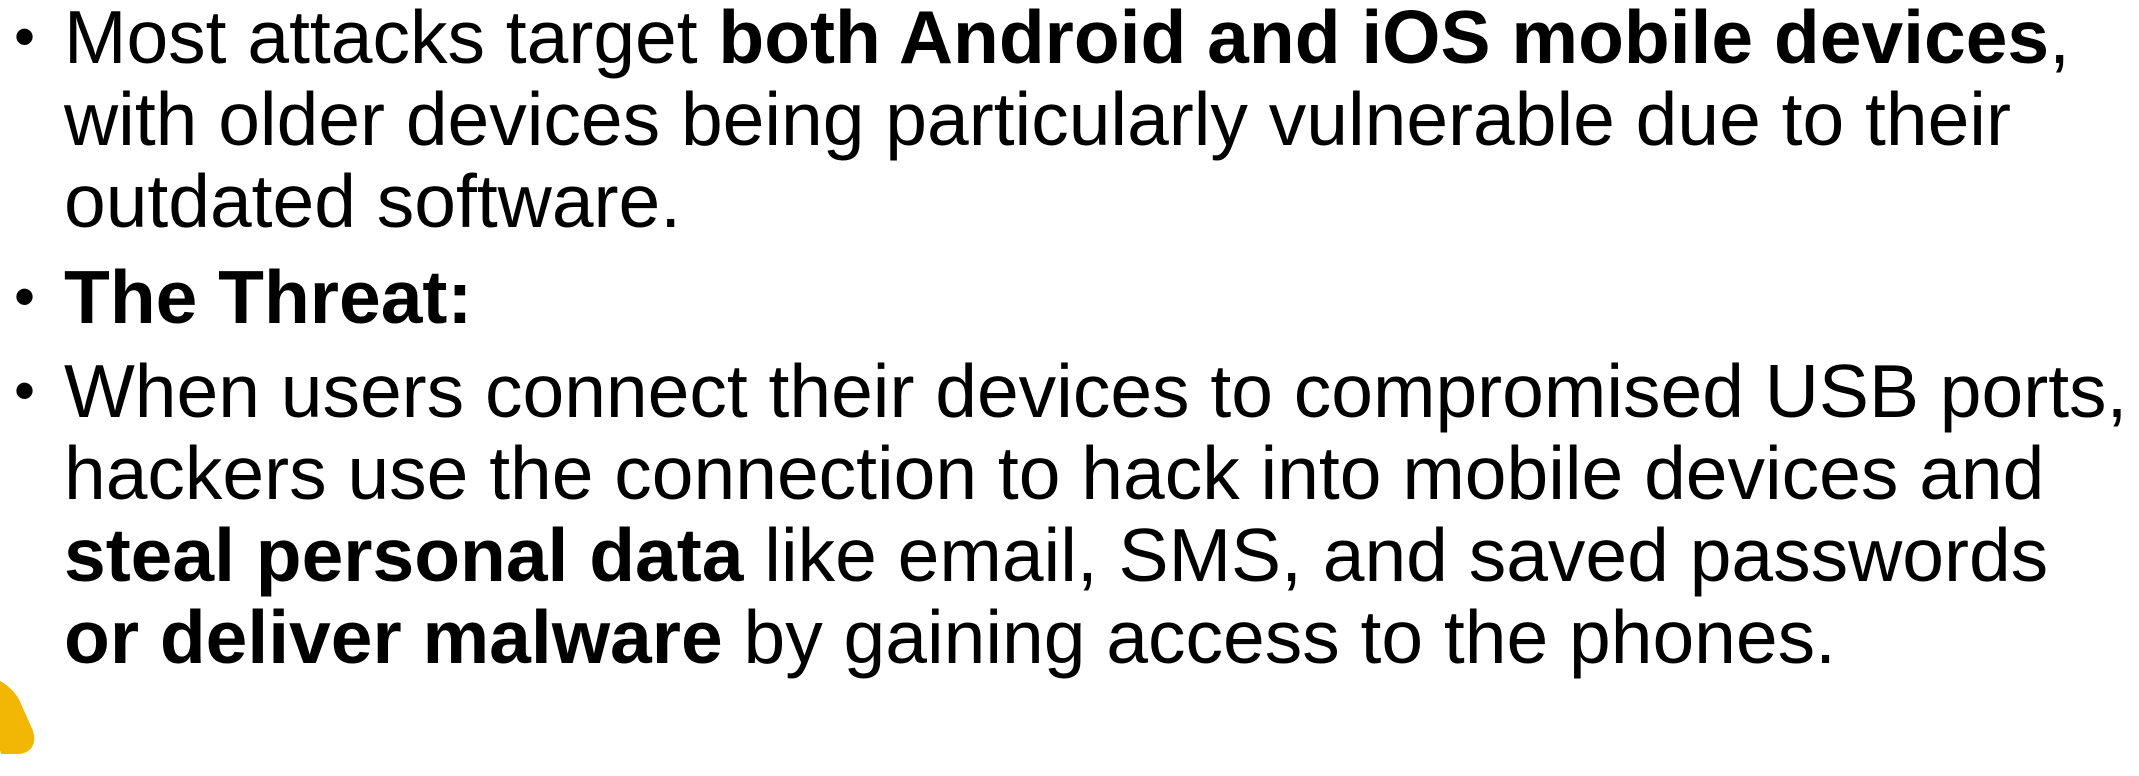  What do you see at coordinates (1384, 39) in the screenshot?
I see `bullet-text-bold: both Android and iOS mobile devices` at bounding box center [1384, 39].